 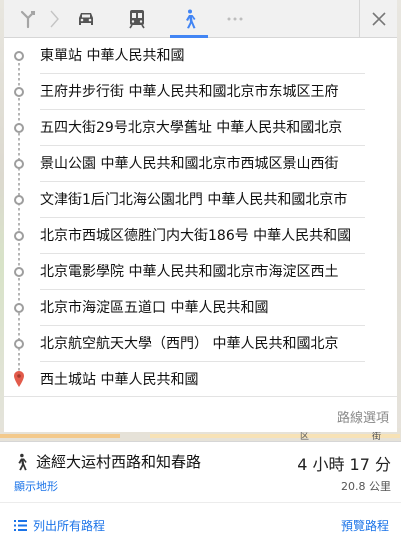 I want to click on stop-address: 北京航空航天大學（西門） 中華人民共和國北京, so click(x=202, y=344).